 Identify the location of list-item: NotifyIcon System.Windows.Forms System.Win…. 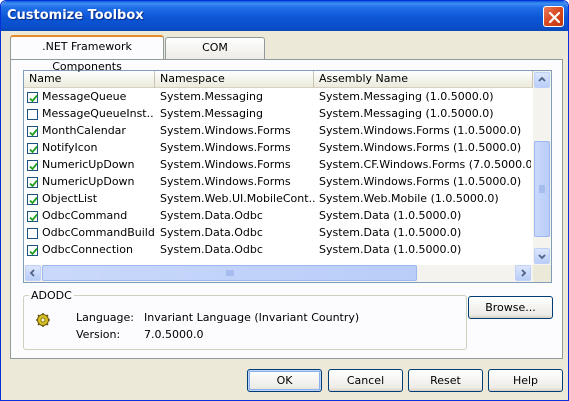
(278, 148).